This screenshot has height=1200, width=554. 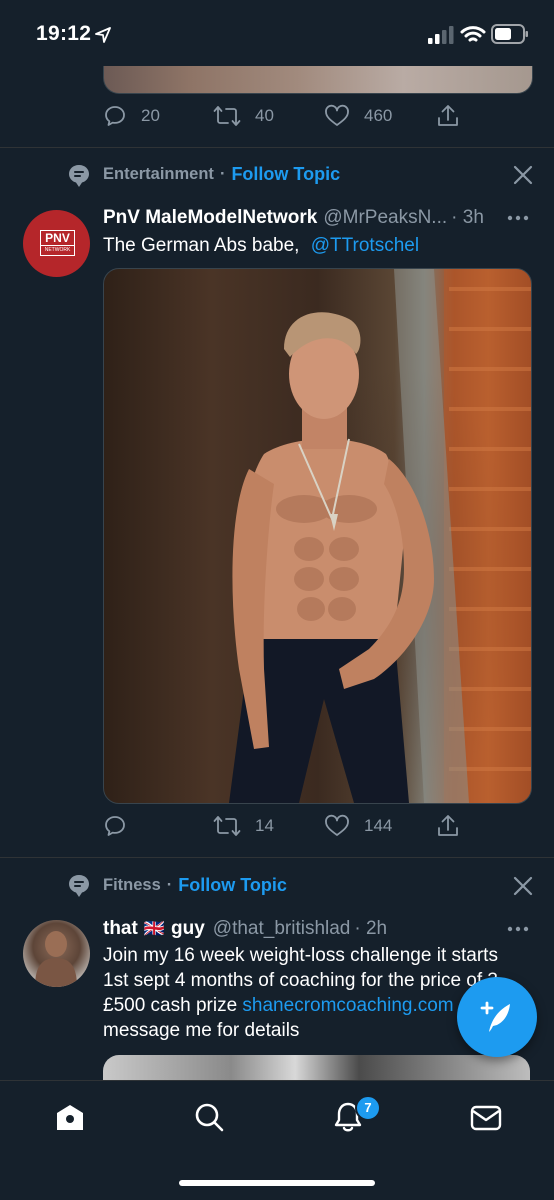 What do you see at coordinates (243, 116) in the screenshot?
I see `retweet-button: 40` at bounding box center [243, 116].